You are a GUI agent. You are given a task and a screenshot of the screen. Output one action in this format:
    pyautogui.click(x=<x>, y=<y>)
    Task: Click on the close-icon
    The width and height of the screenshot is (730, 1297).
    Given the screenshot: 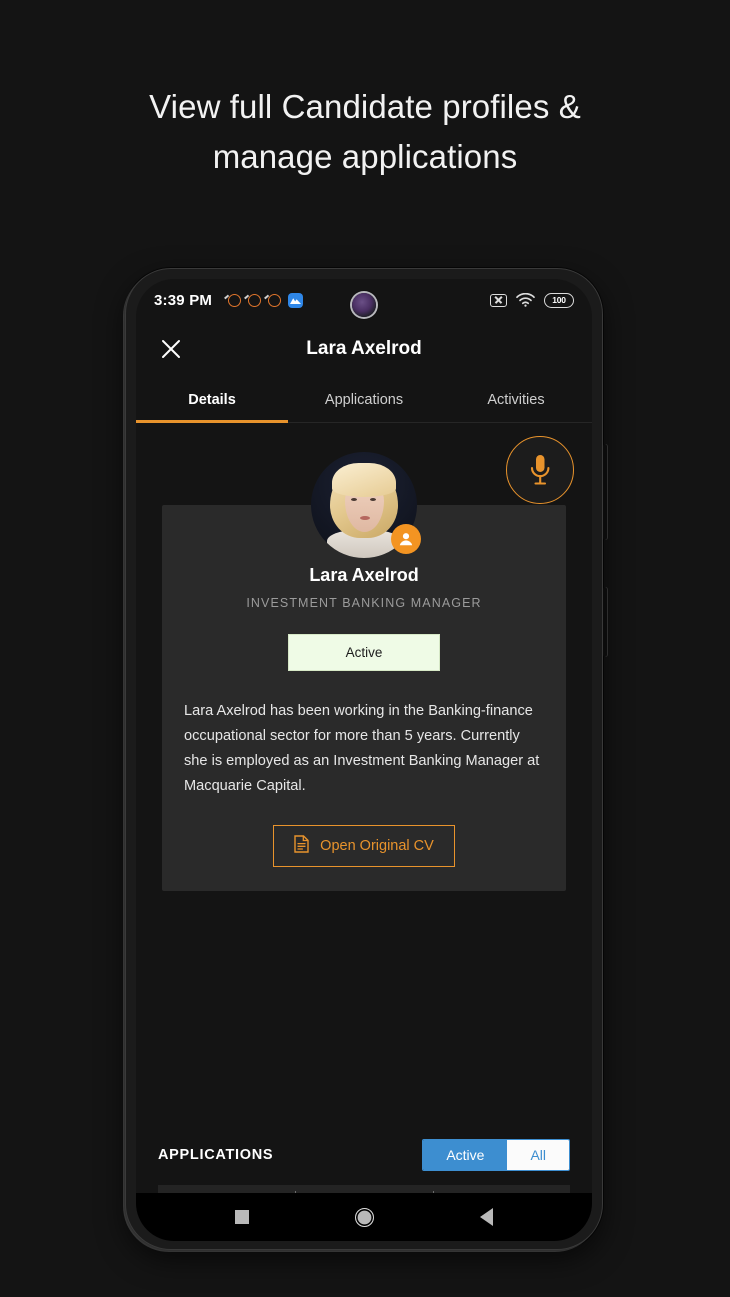 What is the action you would take?
    pyautogui.click(x=171, y=349)
    